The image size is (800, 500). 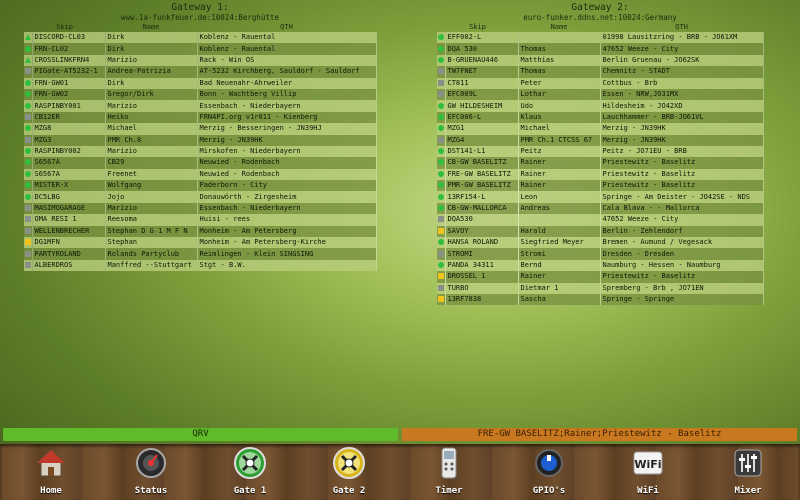 I want to click on table-row: MZG4 PMR Ch.1 CTCSS 67 Merzig - JN39HK, so click(x=600, y=140).